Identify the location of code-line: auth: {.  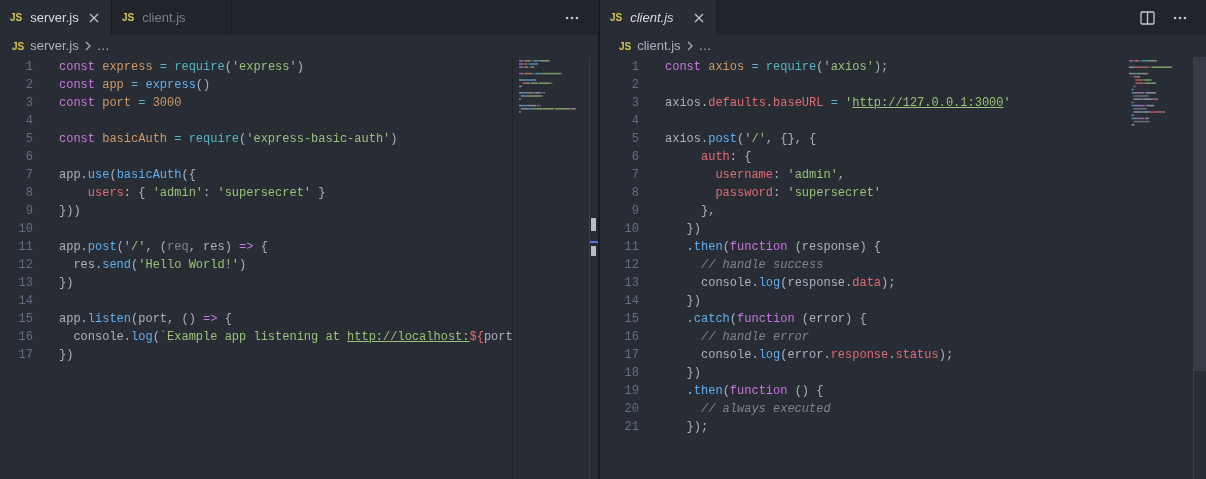
(726, 157).